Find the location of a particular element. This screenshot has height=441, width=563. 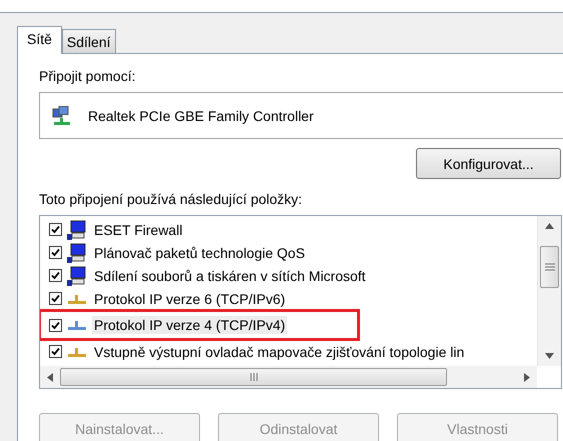

scroll-down-icon is located at coordinates (549, 356).